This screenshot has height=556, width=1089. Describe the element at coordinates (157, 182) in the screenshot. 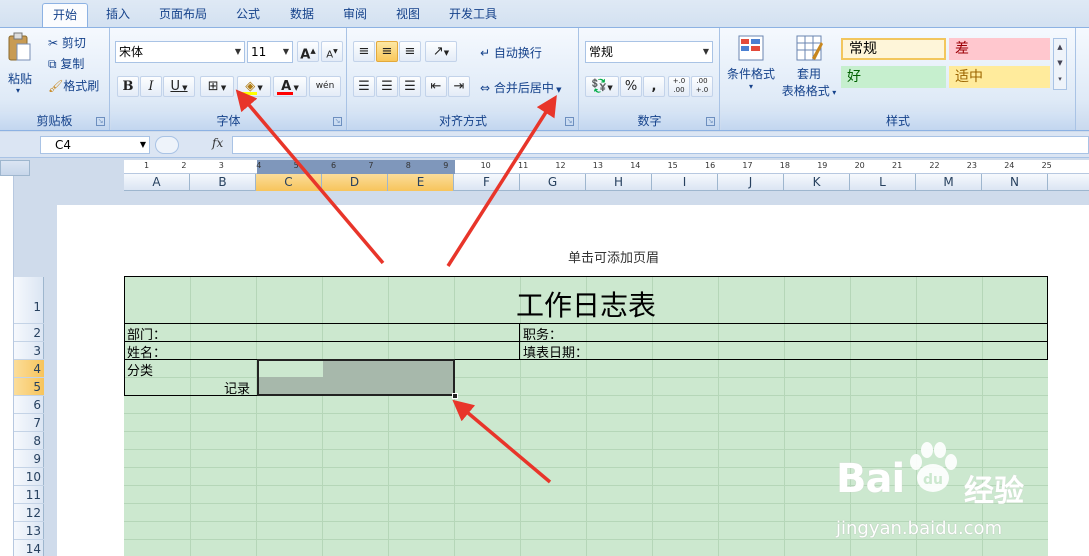

I see `column-header-a: A` at that location.